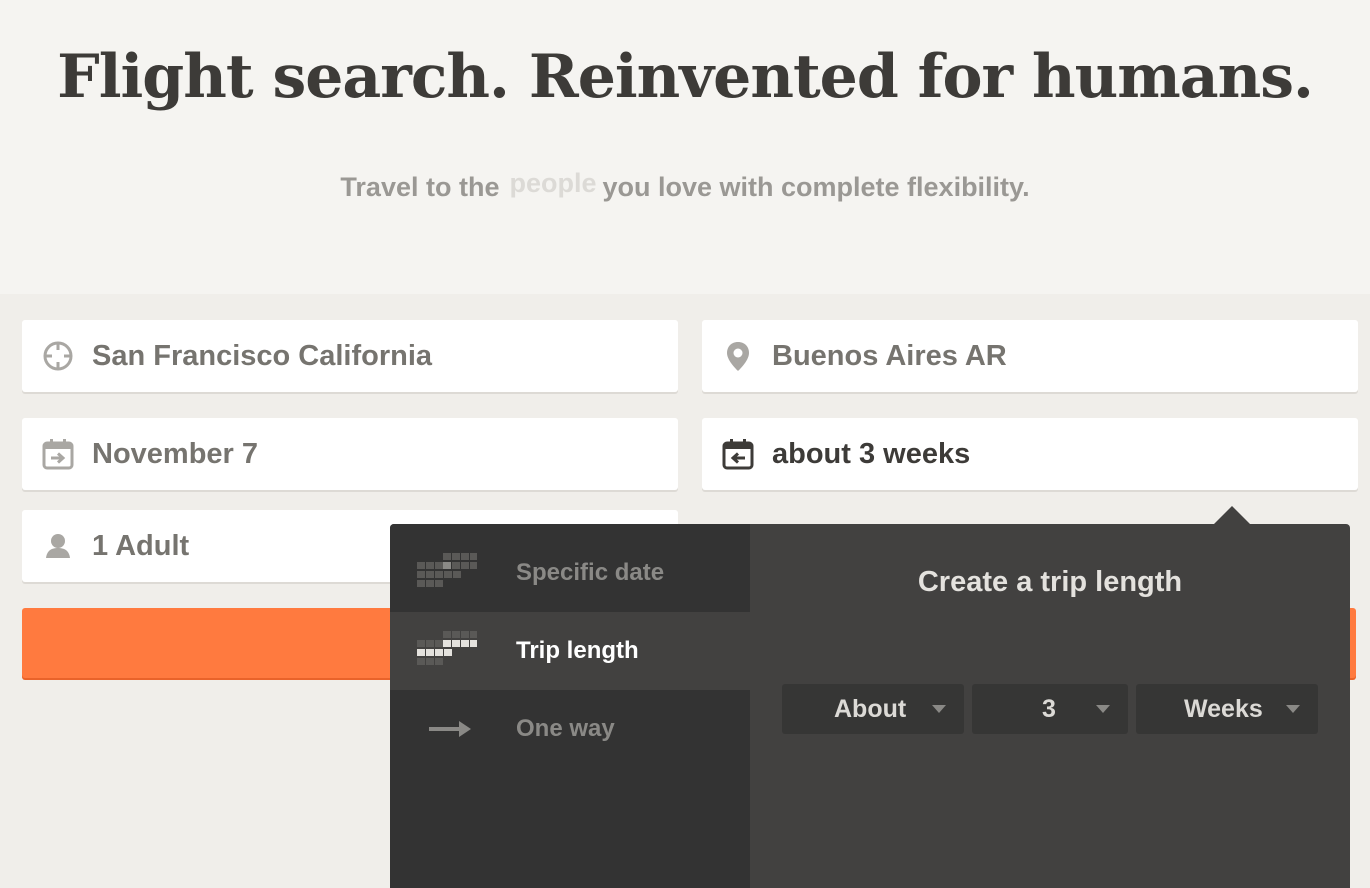 The width and height of the screenshot is (1370, 888). Describe the element at coordinates (590, 572) in the screenshot. I see `menu-item-label: Specific date` at that location.